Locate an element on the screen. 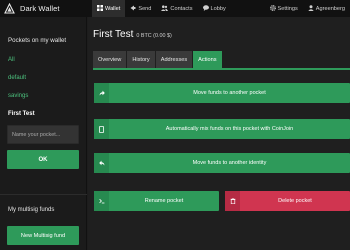 This screenshot has width=350, height=250. page-title: First Test 0 BTC (0.00 $) is located at coordinates (132, 34).